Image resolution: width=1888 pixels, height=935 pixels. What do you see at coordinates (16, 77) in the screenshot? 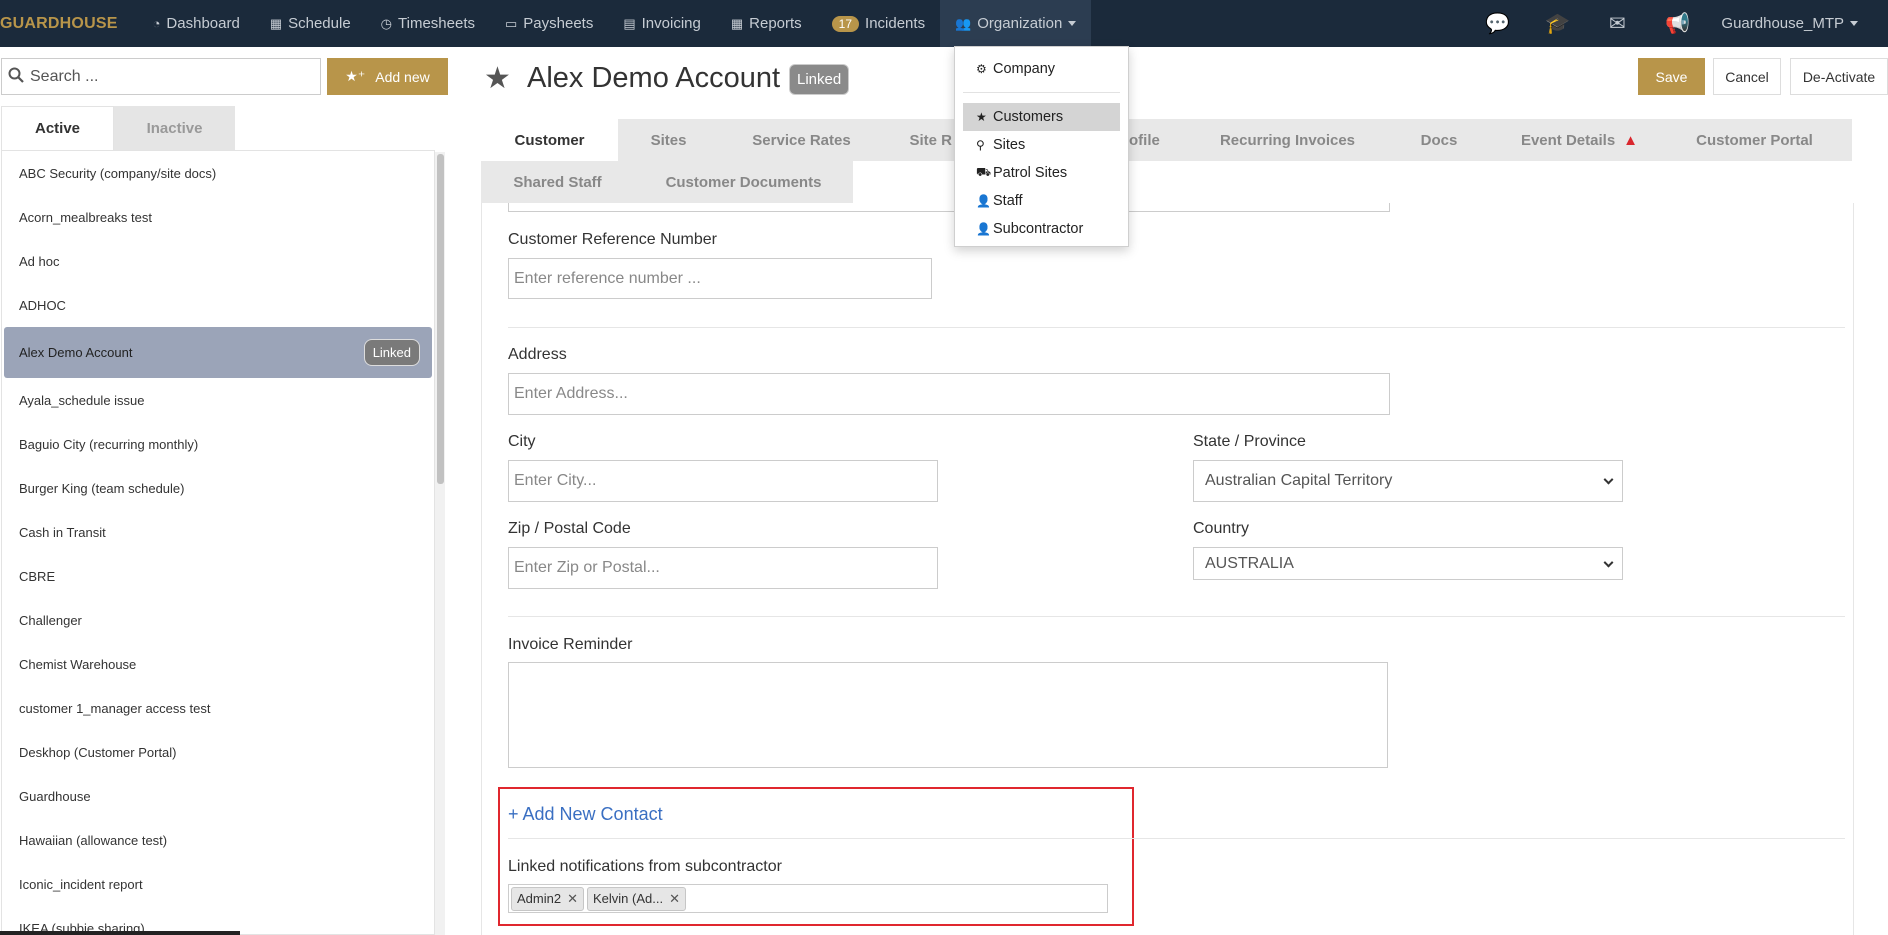
I see `search-icon` at bounding box center [16, 77].